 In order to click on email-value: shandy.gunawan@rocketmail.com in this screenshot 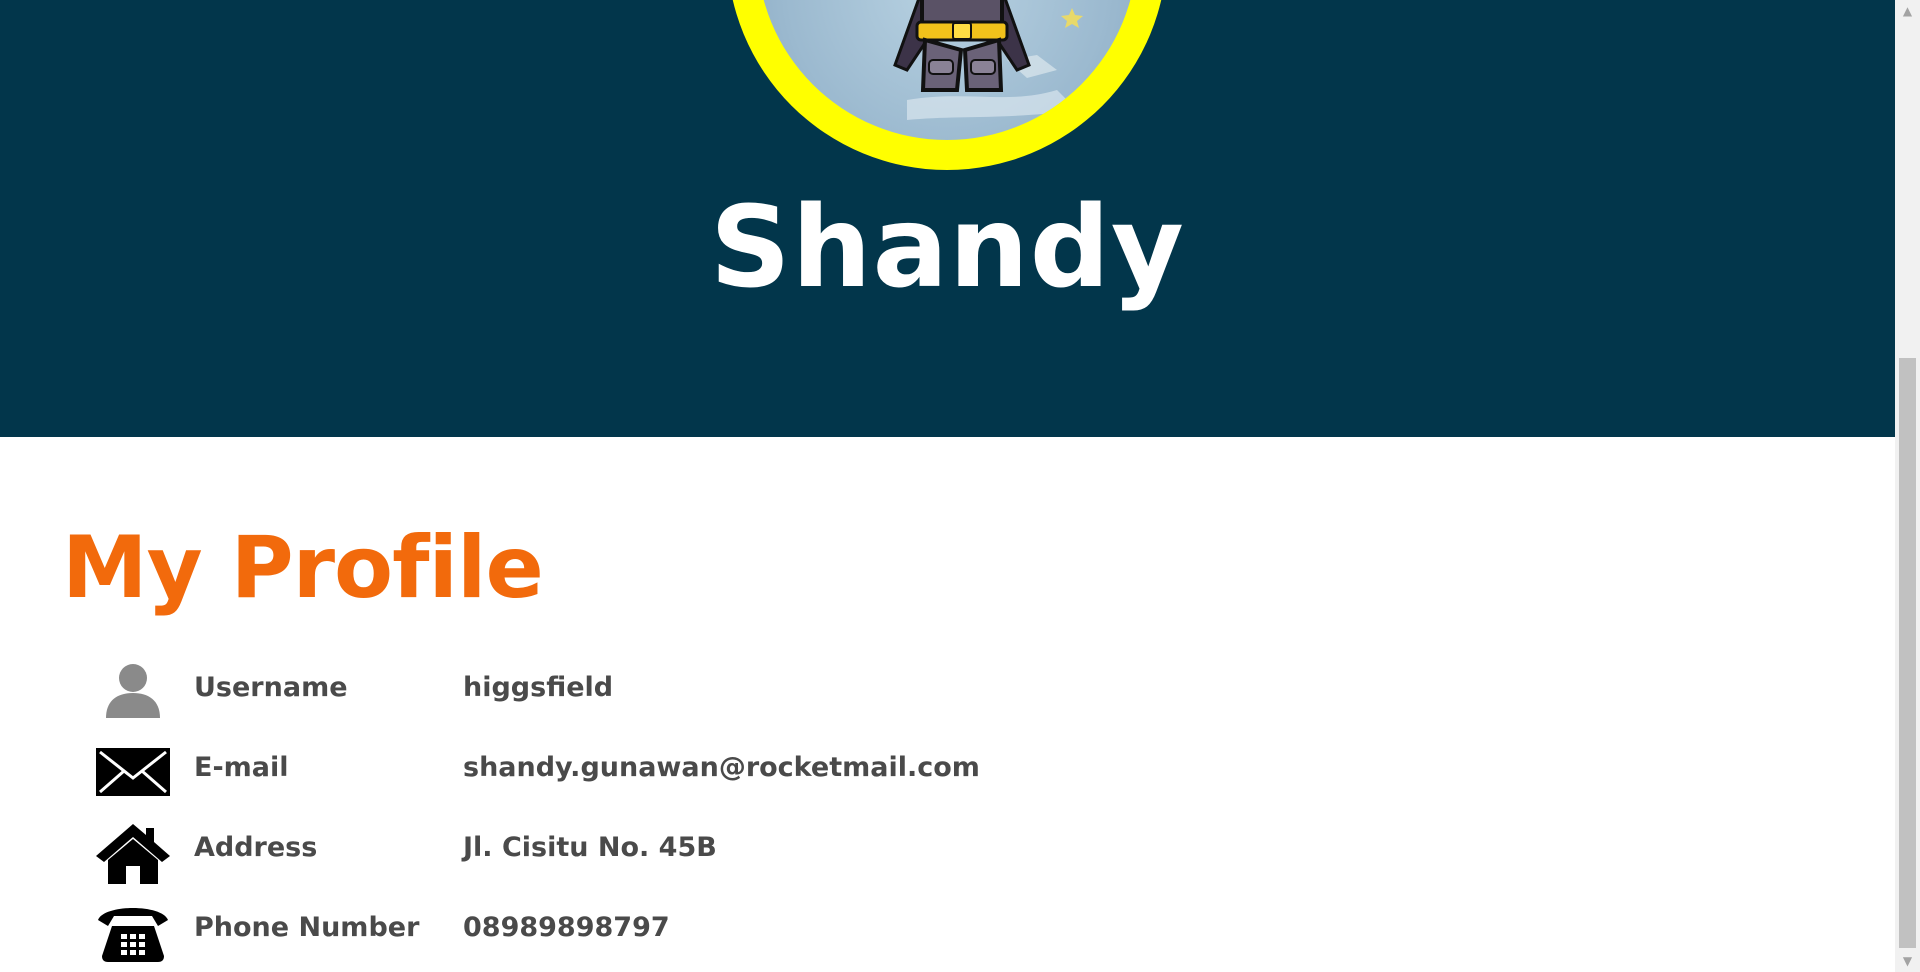, I will do `click(721, 767)`.